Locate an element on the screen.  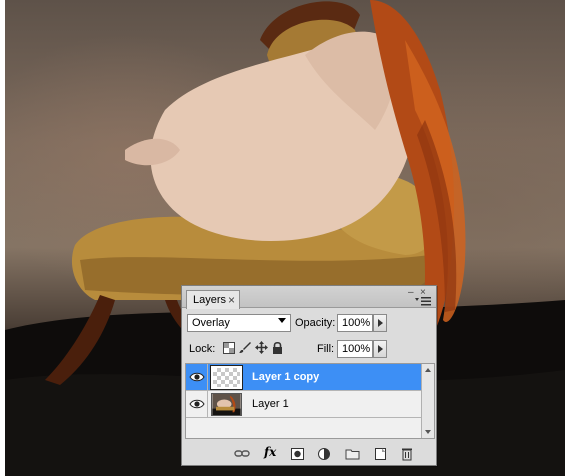
lock-move-icon is located at coordinates (261, 347).